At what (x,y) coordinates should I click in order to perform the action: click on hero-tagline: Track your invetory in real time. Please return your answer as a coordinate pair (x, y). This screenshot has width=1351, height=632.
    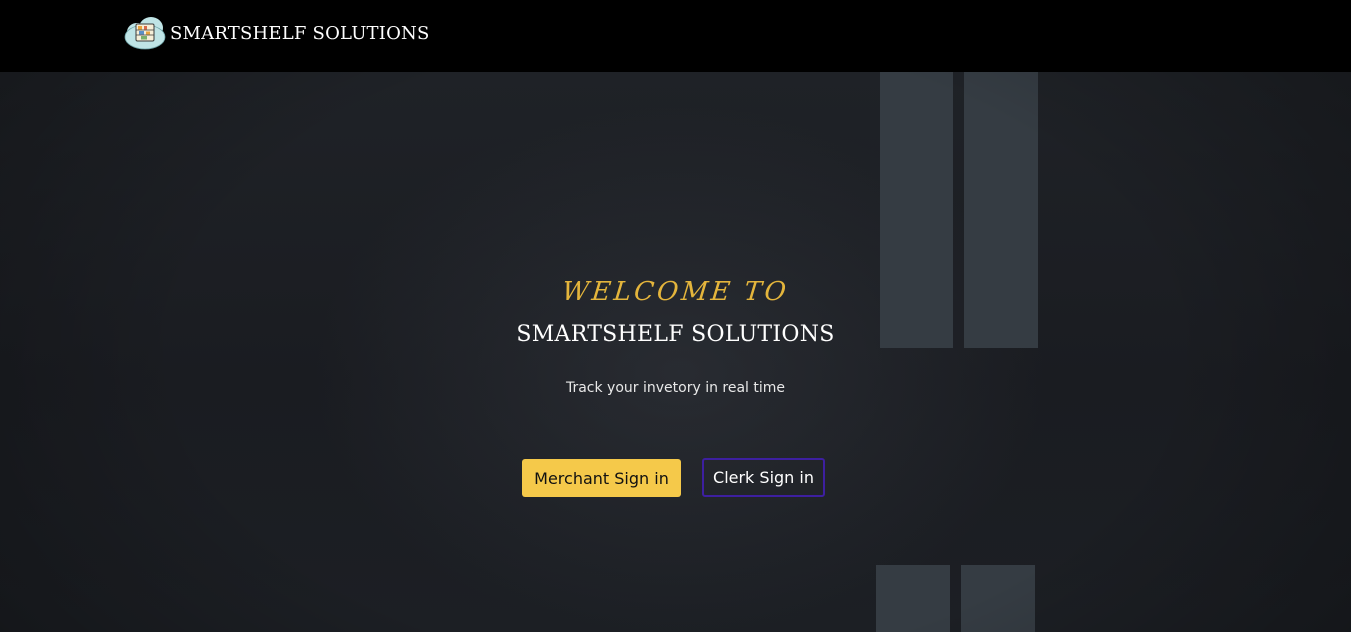
    Looking at the image, I should click on (675, 388).